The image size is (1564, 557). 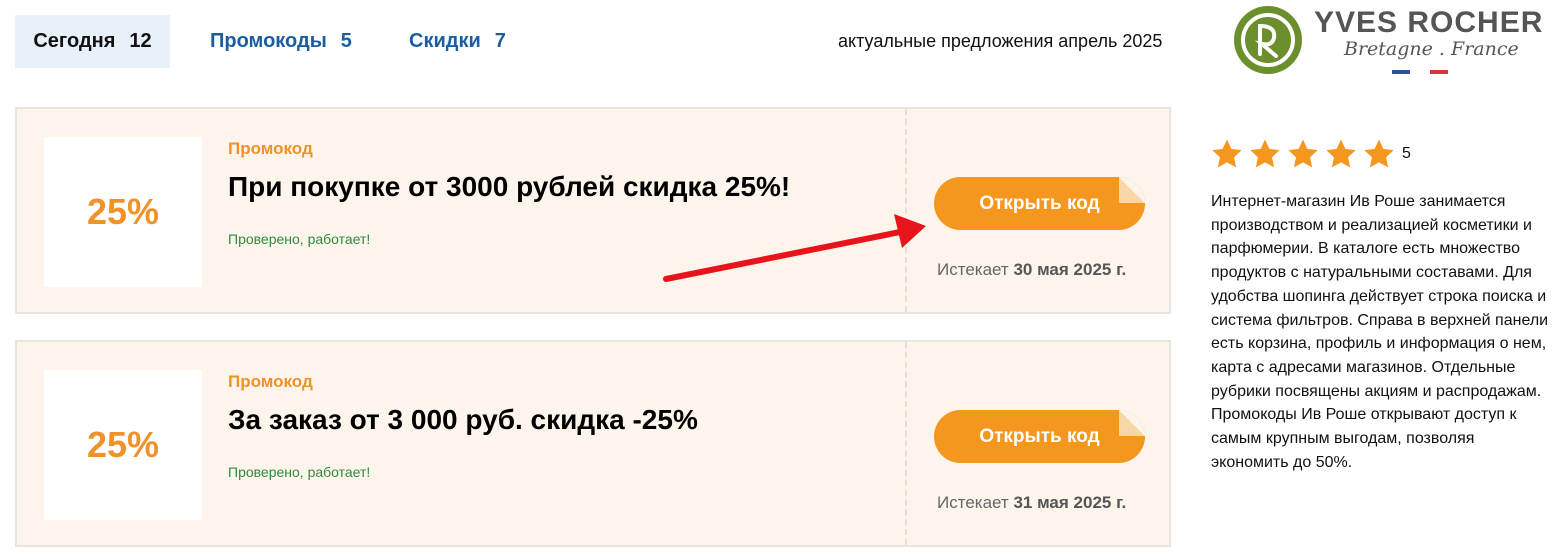 I want to click on leaf-logo-icon, so click(x=1268, y=40).